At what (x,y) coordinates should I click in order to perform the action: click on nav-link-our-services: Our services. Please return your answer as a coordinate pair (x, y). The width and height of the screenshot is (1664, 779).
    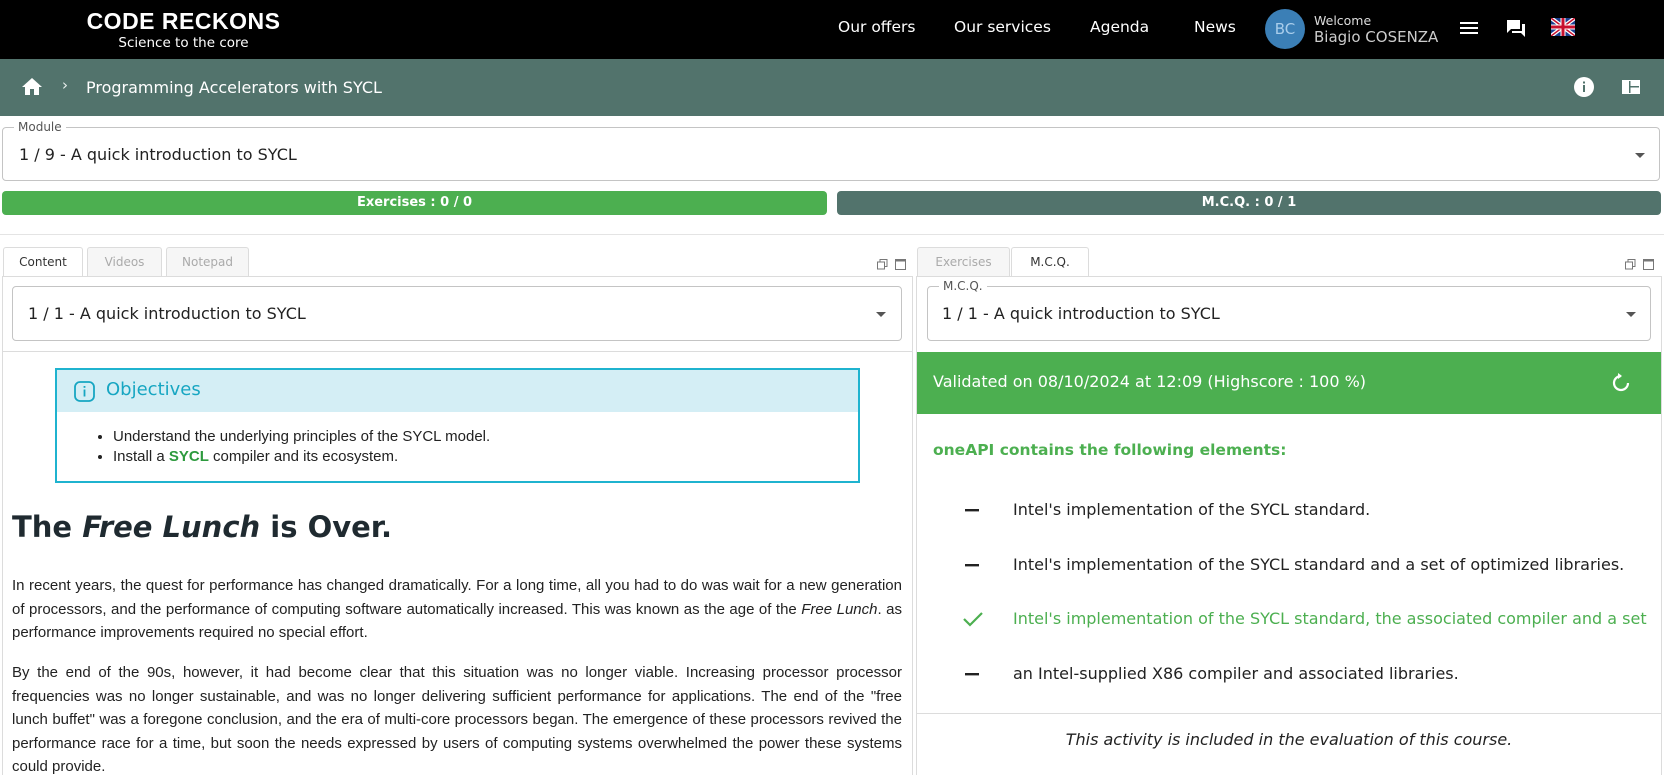
    Looking at the image, I should click on (1002, 27).